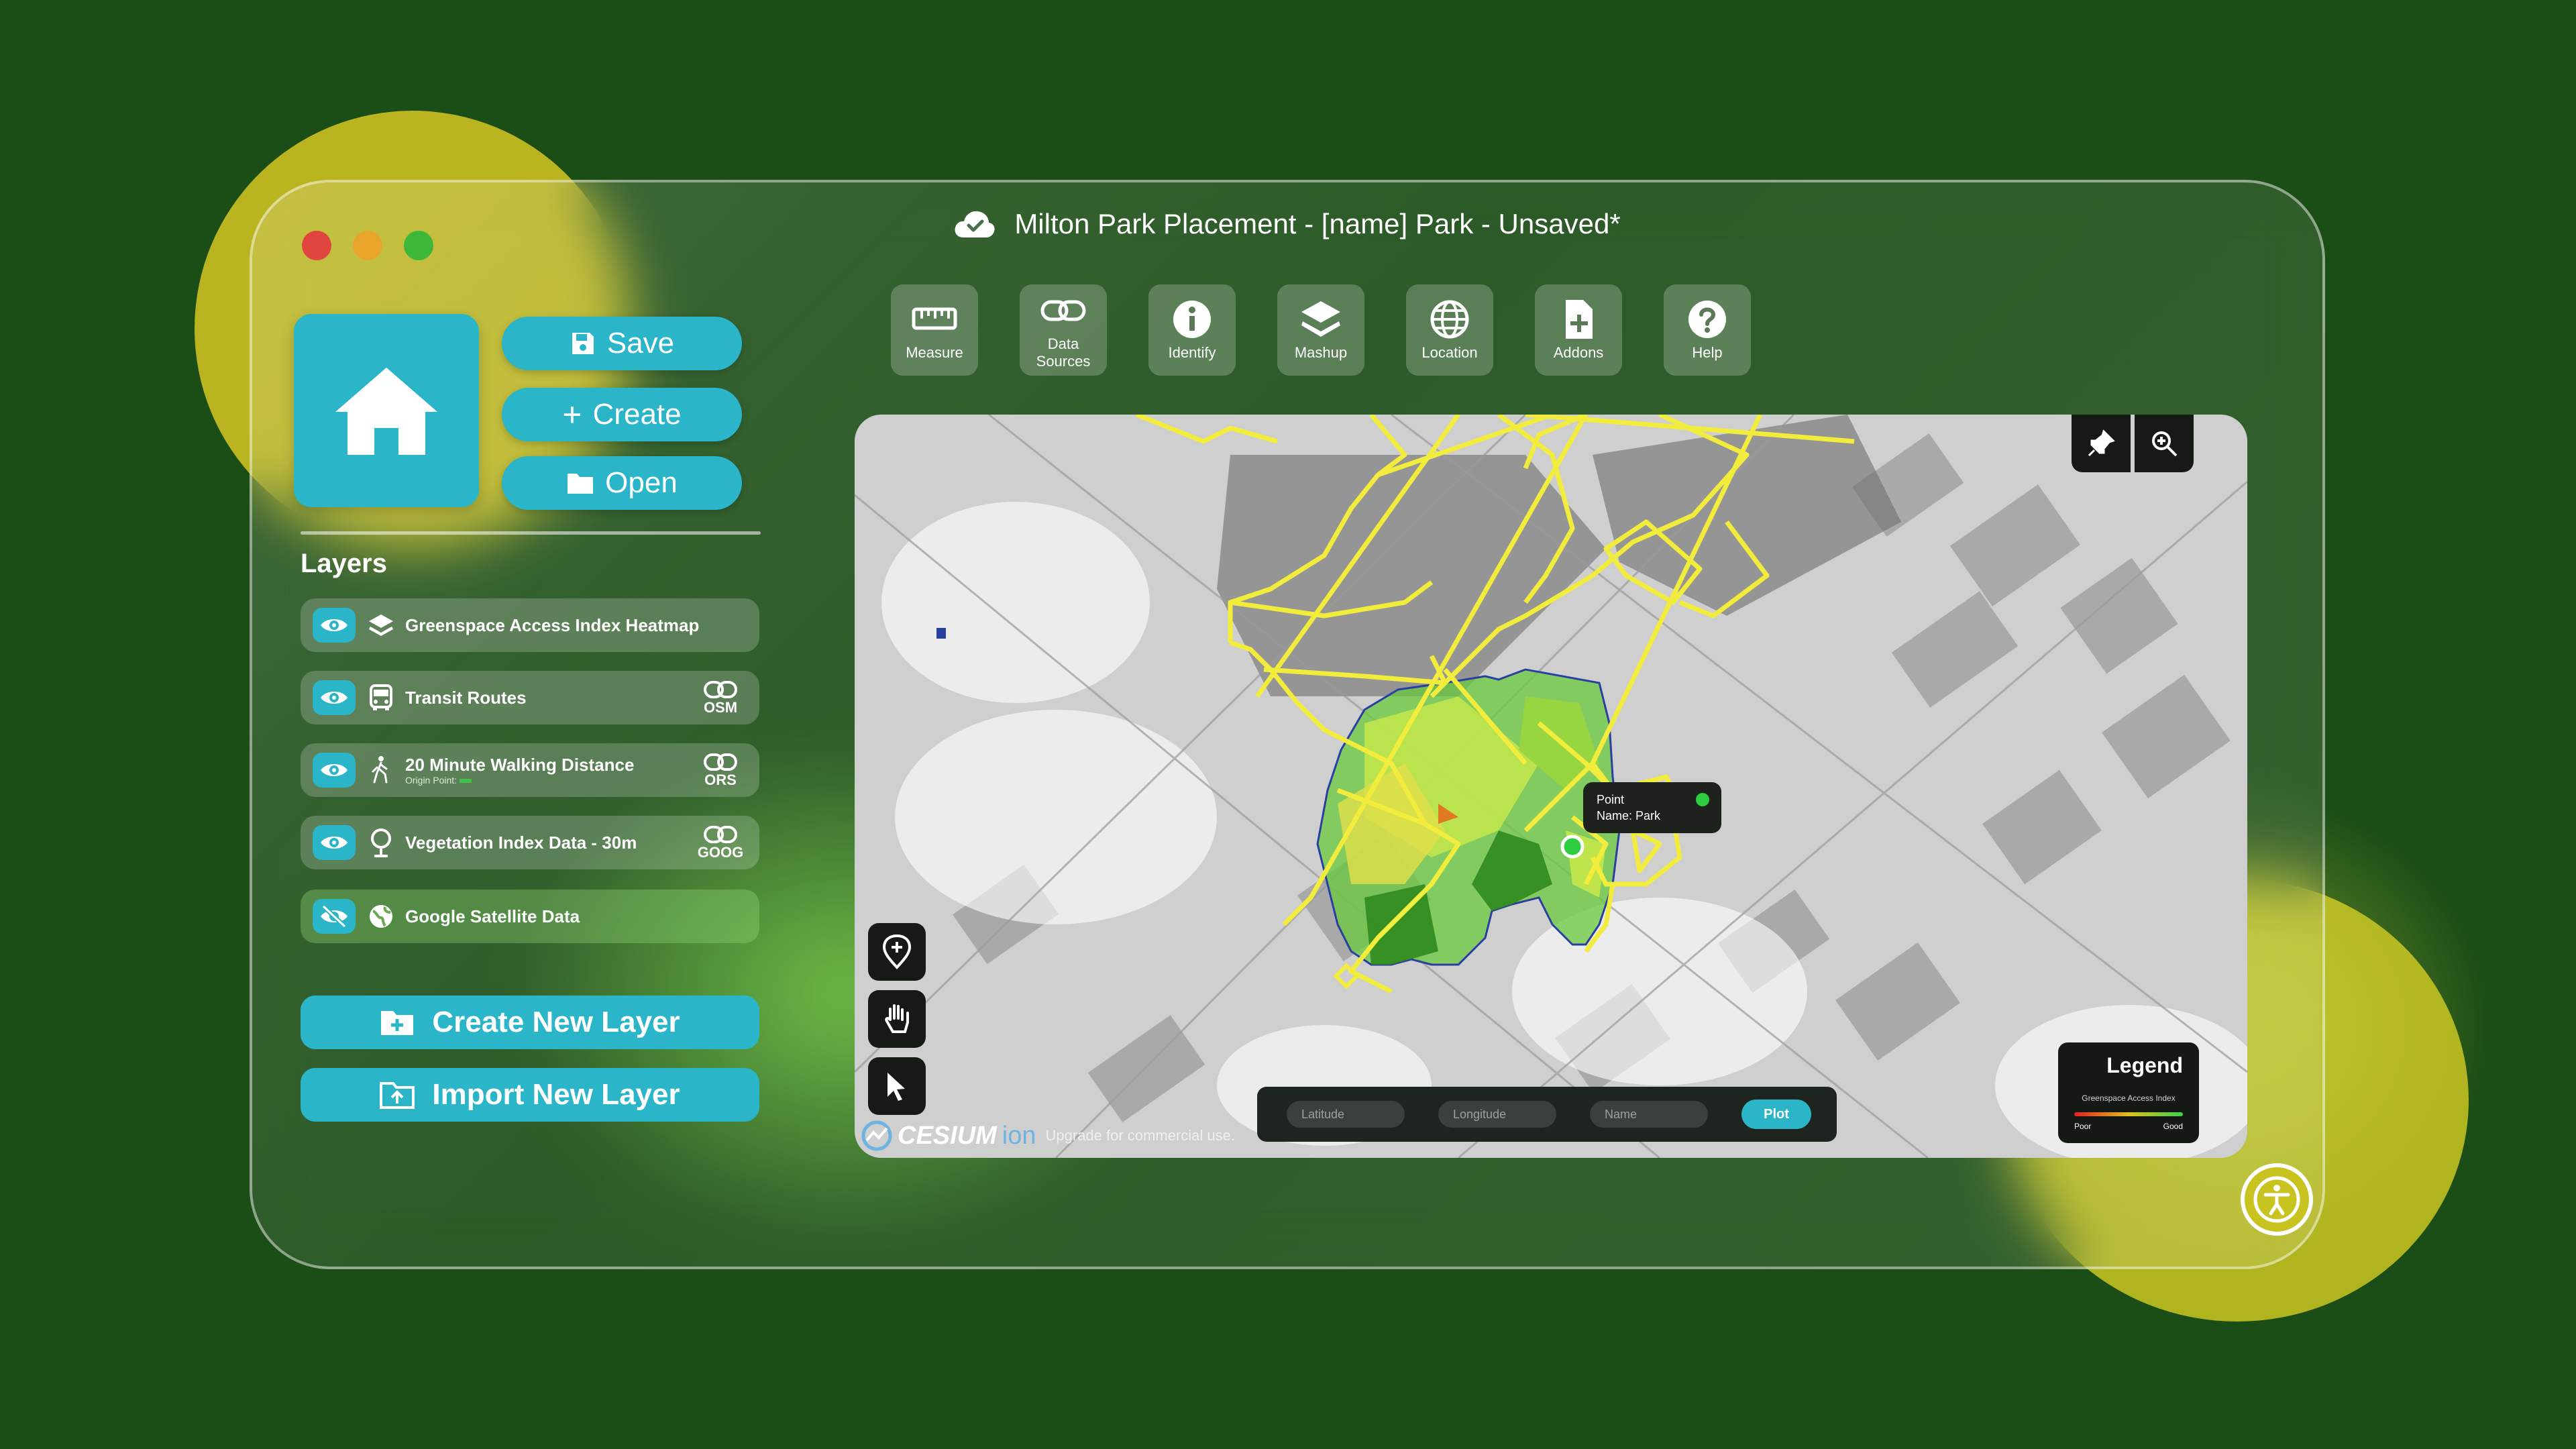 This screenshot has width=2576, height=1449. I want to click on eye-off-icon, so click(334, 916).